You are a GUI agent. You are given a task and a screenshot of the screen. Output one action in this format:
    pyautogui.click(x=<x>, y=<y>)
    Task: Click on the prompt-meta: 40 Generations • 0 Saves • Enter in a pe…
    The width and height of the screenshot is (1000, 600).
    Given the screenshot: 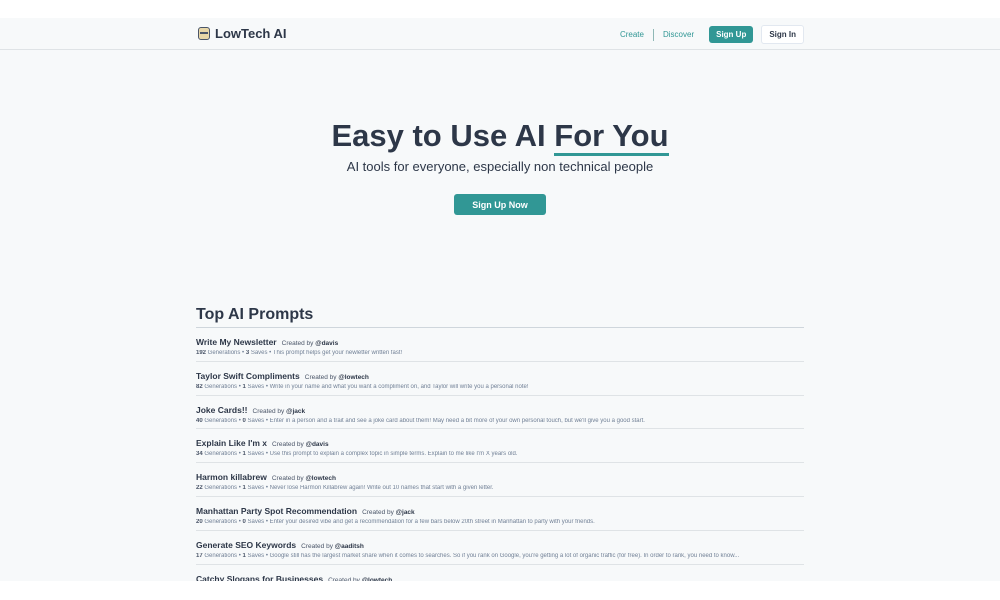 What is the action you would take?
    pyautogui.click(x=420, y=420)
    